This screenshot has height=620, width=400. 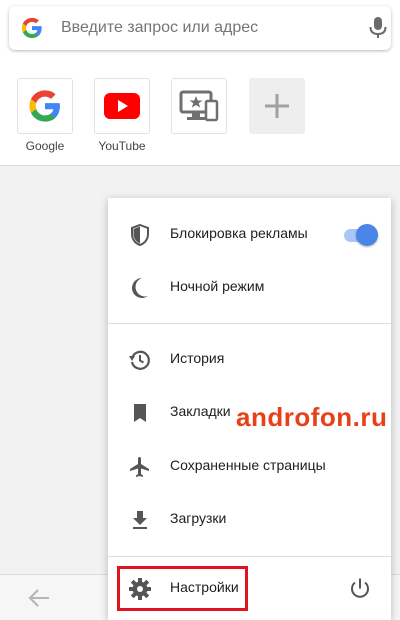 What do you see at coordinates (45, 146) in the screenshot?
I see `tile-label: Google` at bounding box center [45, 146].